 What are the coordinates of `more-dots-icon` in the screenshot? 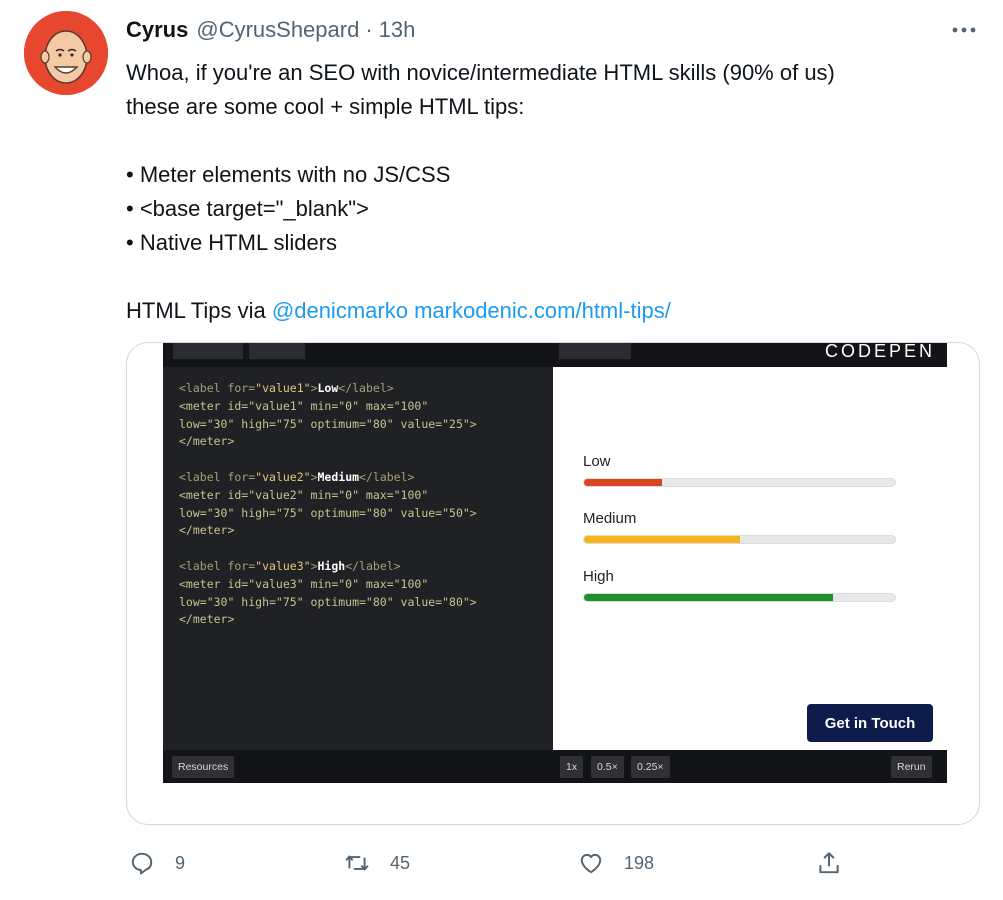 It's located at (964, 30).